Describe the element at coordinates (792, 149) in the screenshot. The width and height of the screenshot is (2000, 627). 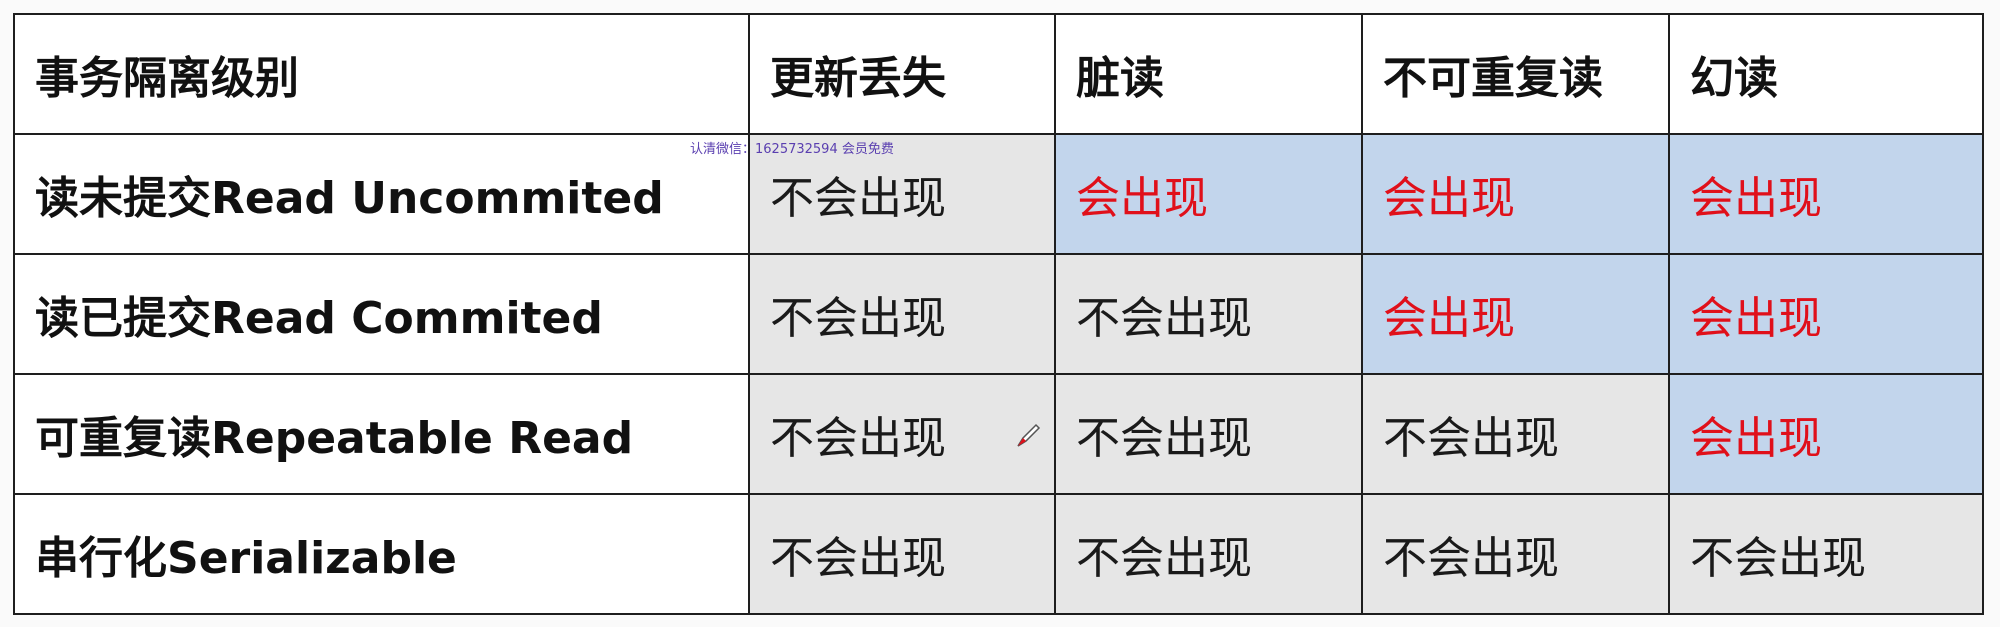
I see `watermark-text: 认清微信：1625732594 会员免费` at that location.